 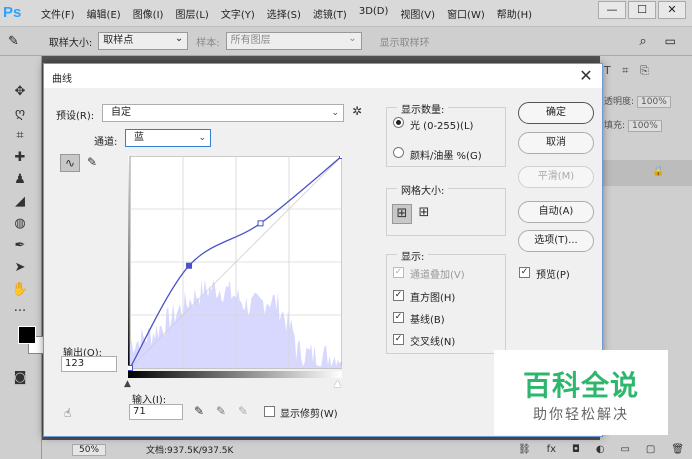 I want to click on simple-grid-icon: ⊞, so click(x=402, y=214).